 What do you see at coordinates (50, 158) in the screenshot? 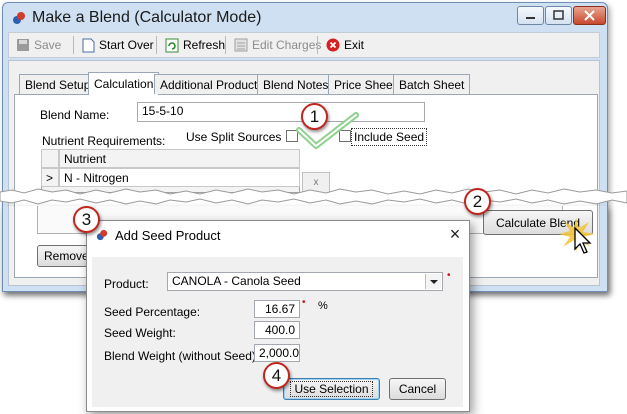
I see `grid-corner` at bounding box center [50, 158].